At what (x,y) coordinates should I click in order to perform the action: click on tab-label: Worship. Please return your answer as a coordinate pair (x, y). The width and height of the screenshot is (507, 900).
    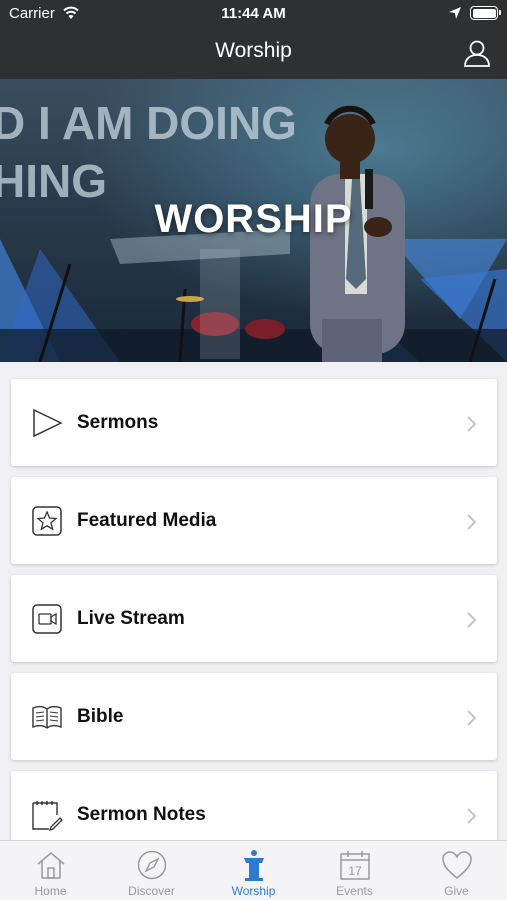
    Looking at the image, I should click on (253, 891).